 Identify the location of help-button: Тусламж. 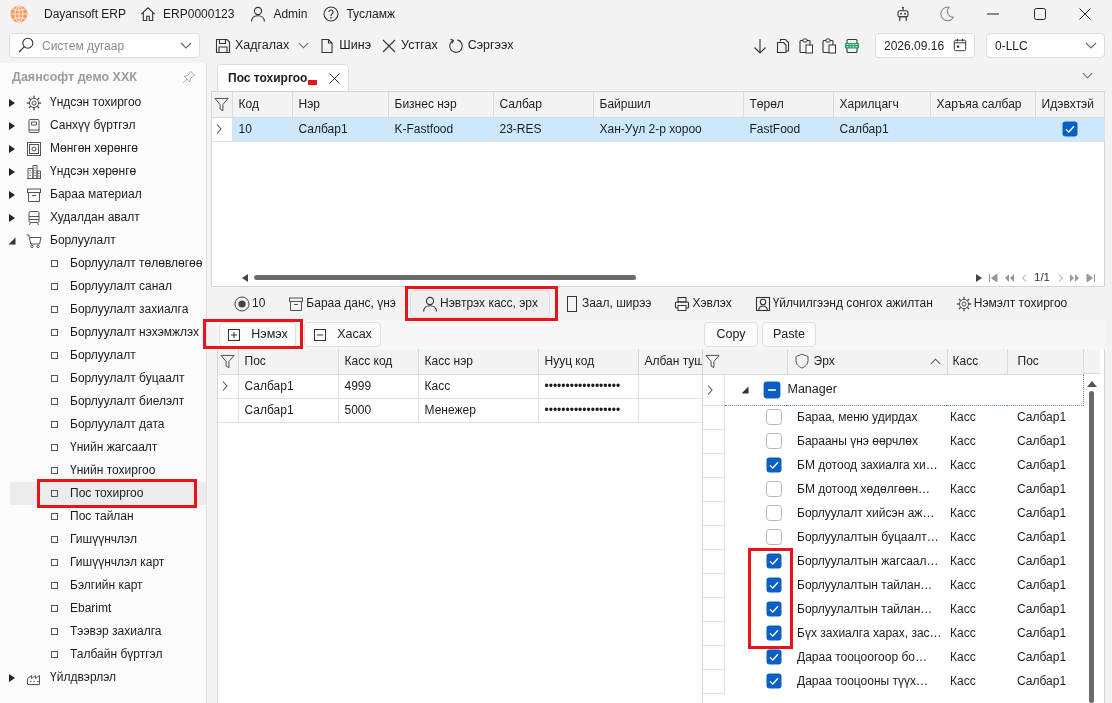
(359, 14).